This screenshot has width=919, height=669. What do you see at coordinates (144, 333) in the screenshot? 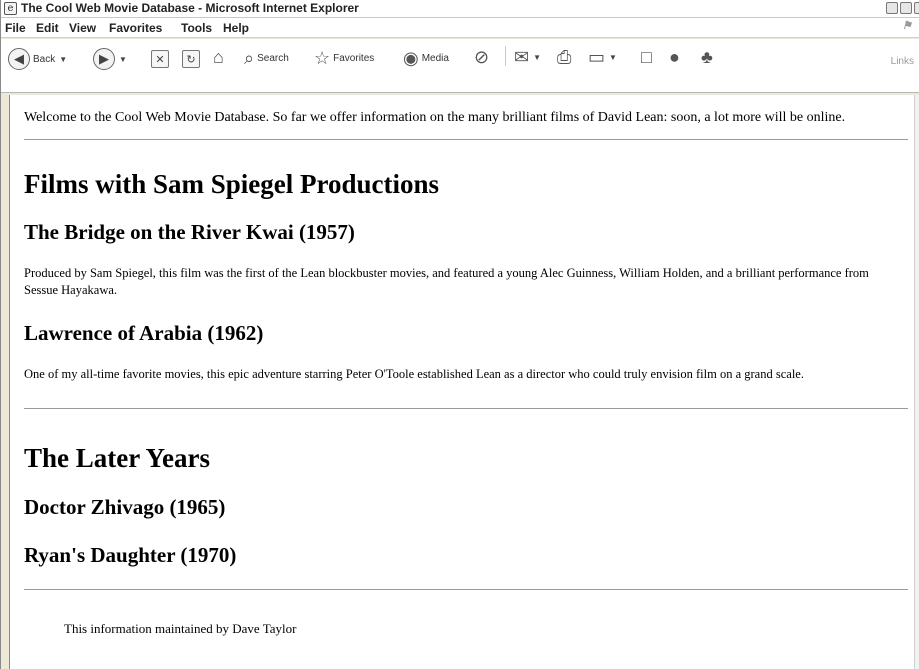
I see `film-title-lawrence: Lawrence of Arabia (1962)` at bounding box center [144, 333].